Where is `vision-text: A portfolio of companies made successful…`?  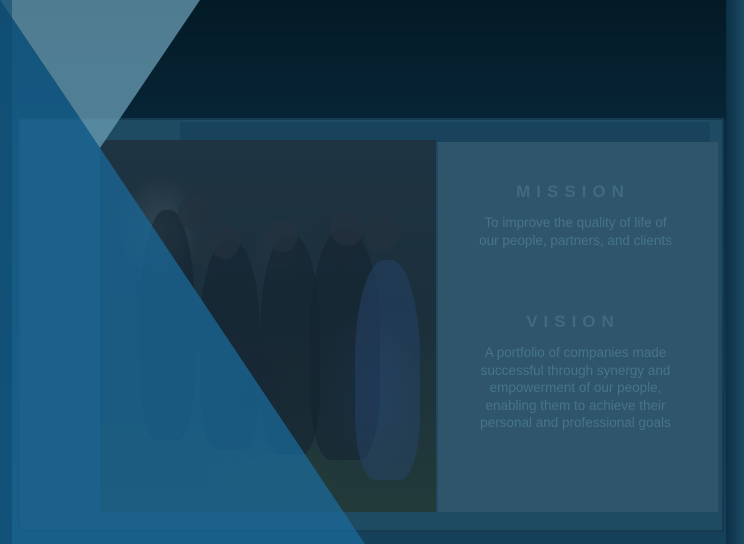 vision-text: A portfolio of companies made successful… is located at coordinates (575, 387).